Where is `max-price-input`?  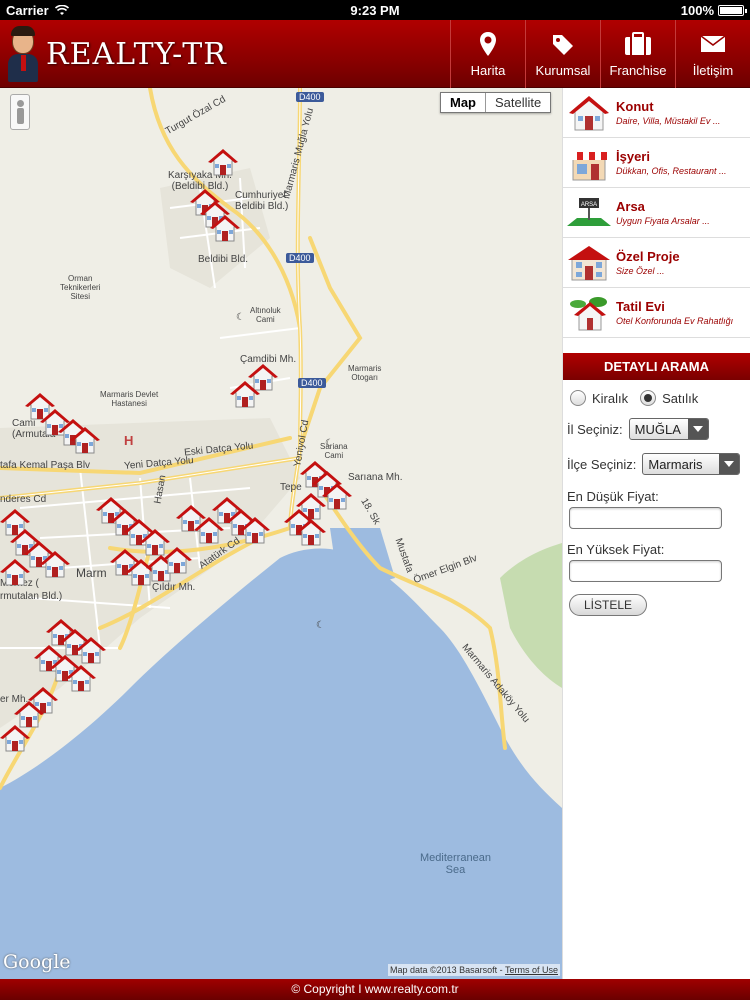 max-price-input is located at coordinates (645, 571).